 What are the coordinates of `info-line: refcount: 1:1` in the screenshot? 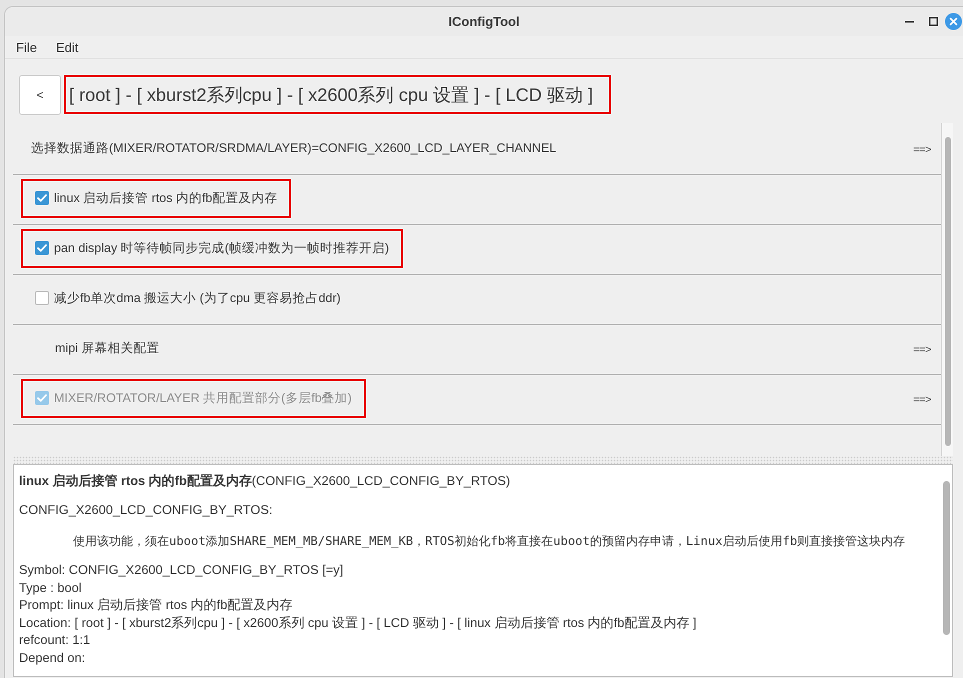 It's located at (55, 640).